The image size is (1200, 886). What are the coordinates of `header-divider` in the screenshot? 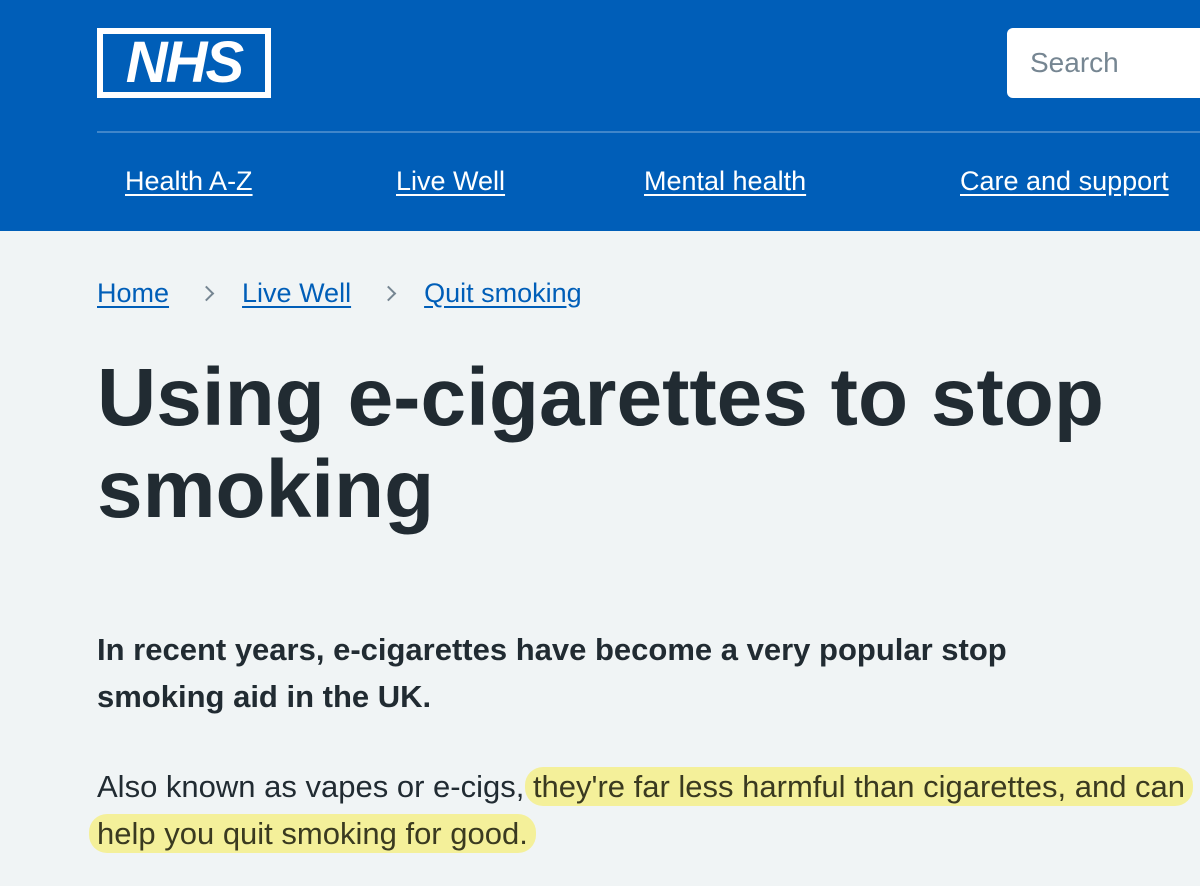 It's located at (648, 132).